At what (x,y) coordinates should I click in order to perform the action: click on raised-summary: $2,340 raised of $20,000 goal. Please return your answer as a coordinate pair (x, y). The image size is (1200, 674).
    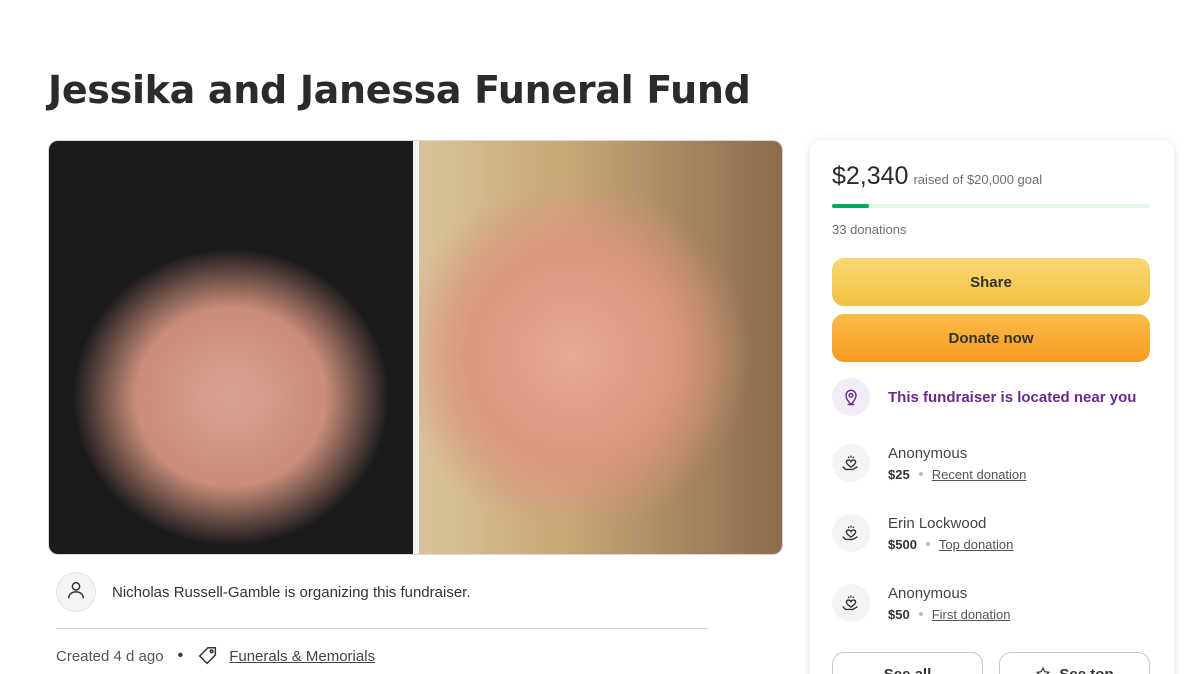
    Looking at the image, I should click on (937, 176).